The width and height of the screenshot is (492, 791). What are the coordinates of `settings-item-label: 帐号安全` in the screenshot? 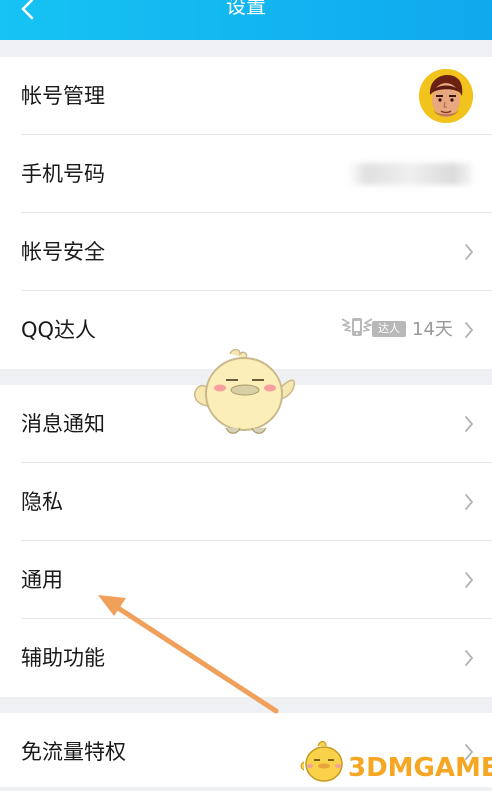 It's located at (63, 252).